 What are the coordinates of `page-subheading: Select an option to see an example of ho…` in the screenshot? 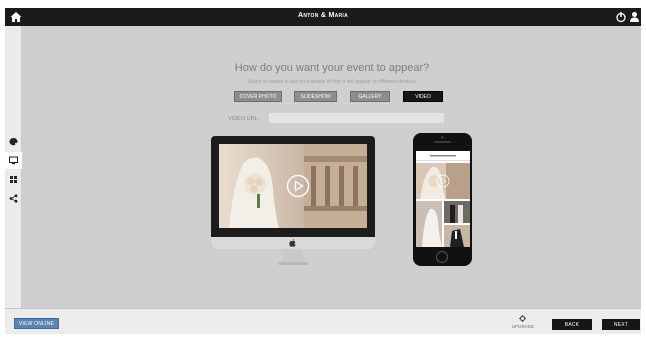 It's located at (332, 82).